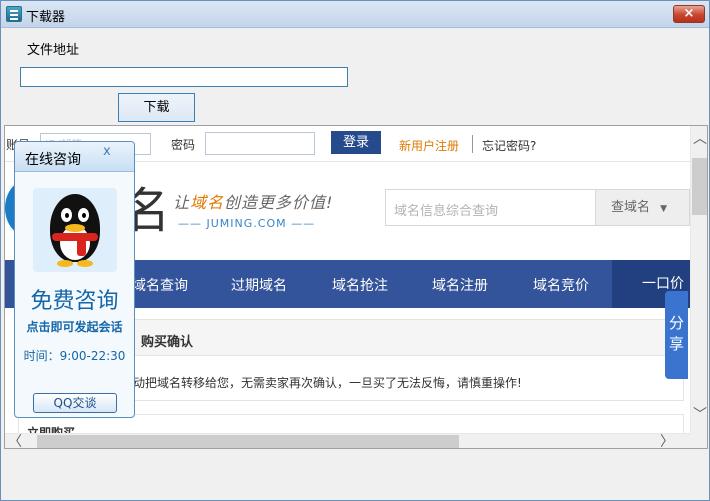 Image resolution: width=710 pixels, height=501 pixels. I want to click on confirm-title: 购买确认, so click(167, 342).